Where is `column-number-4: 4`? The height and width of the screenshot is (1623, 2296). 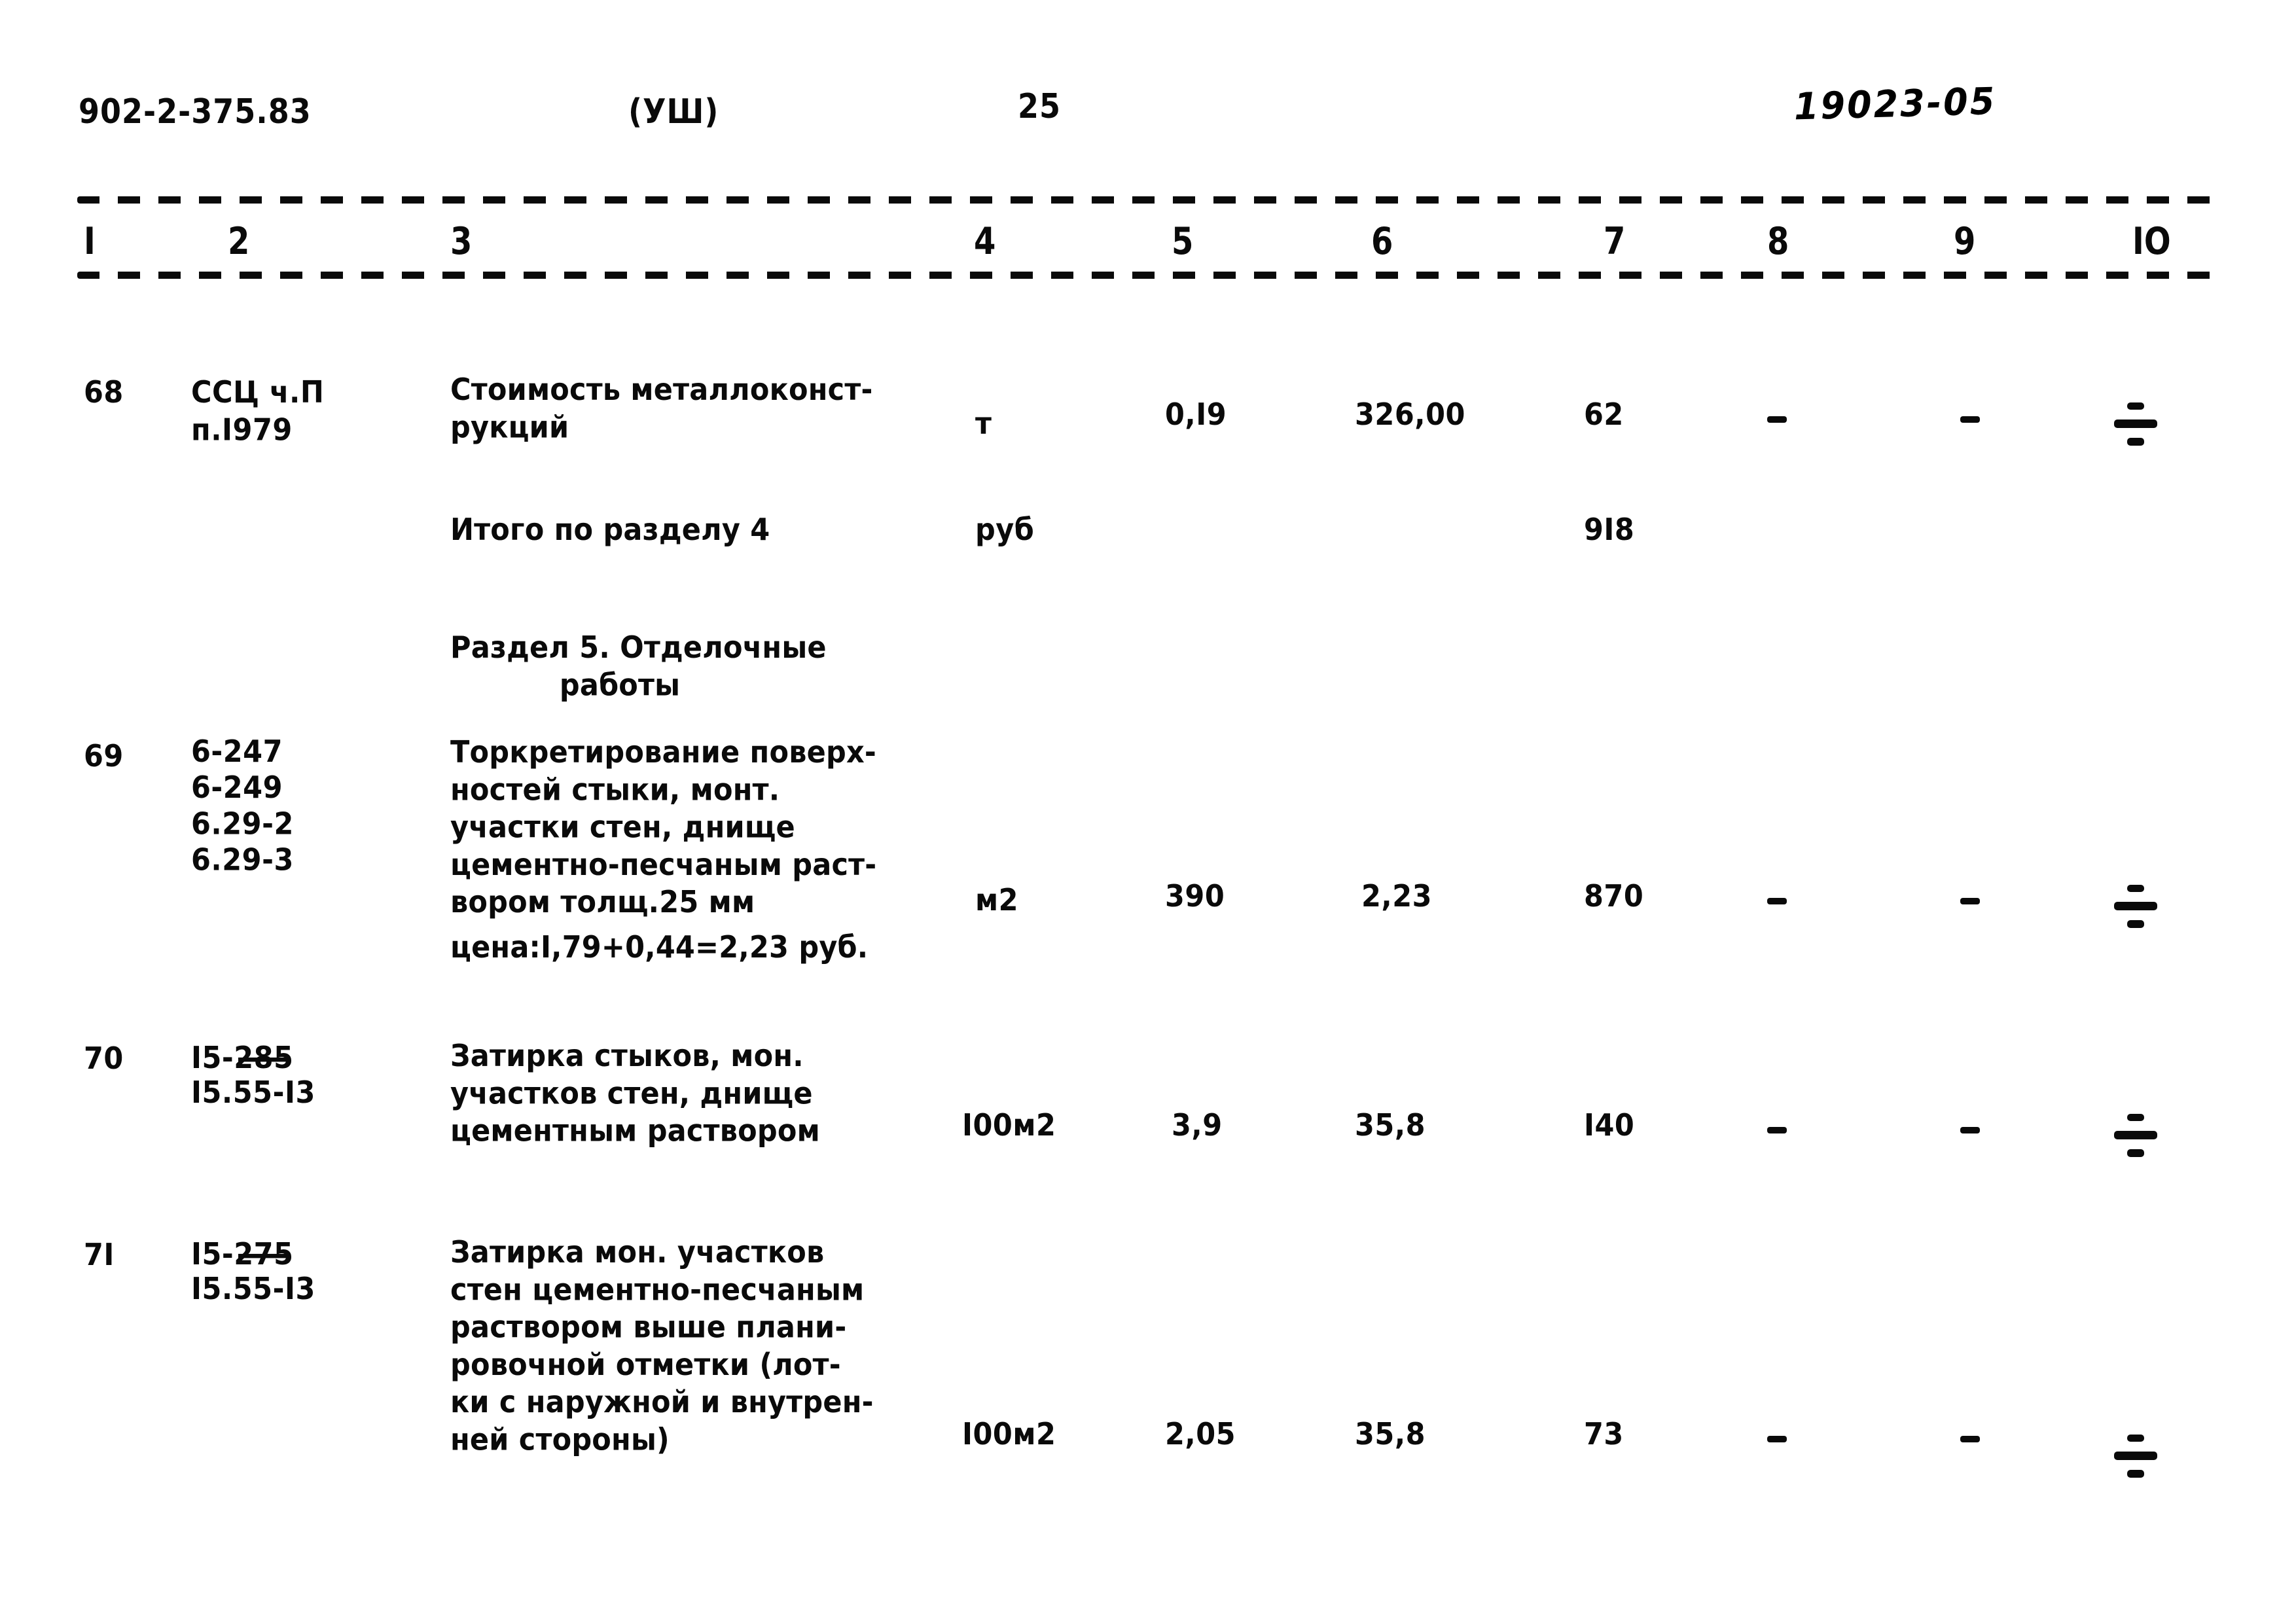
column-number-4: 4 is located at coordinates (985, 242).